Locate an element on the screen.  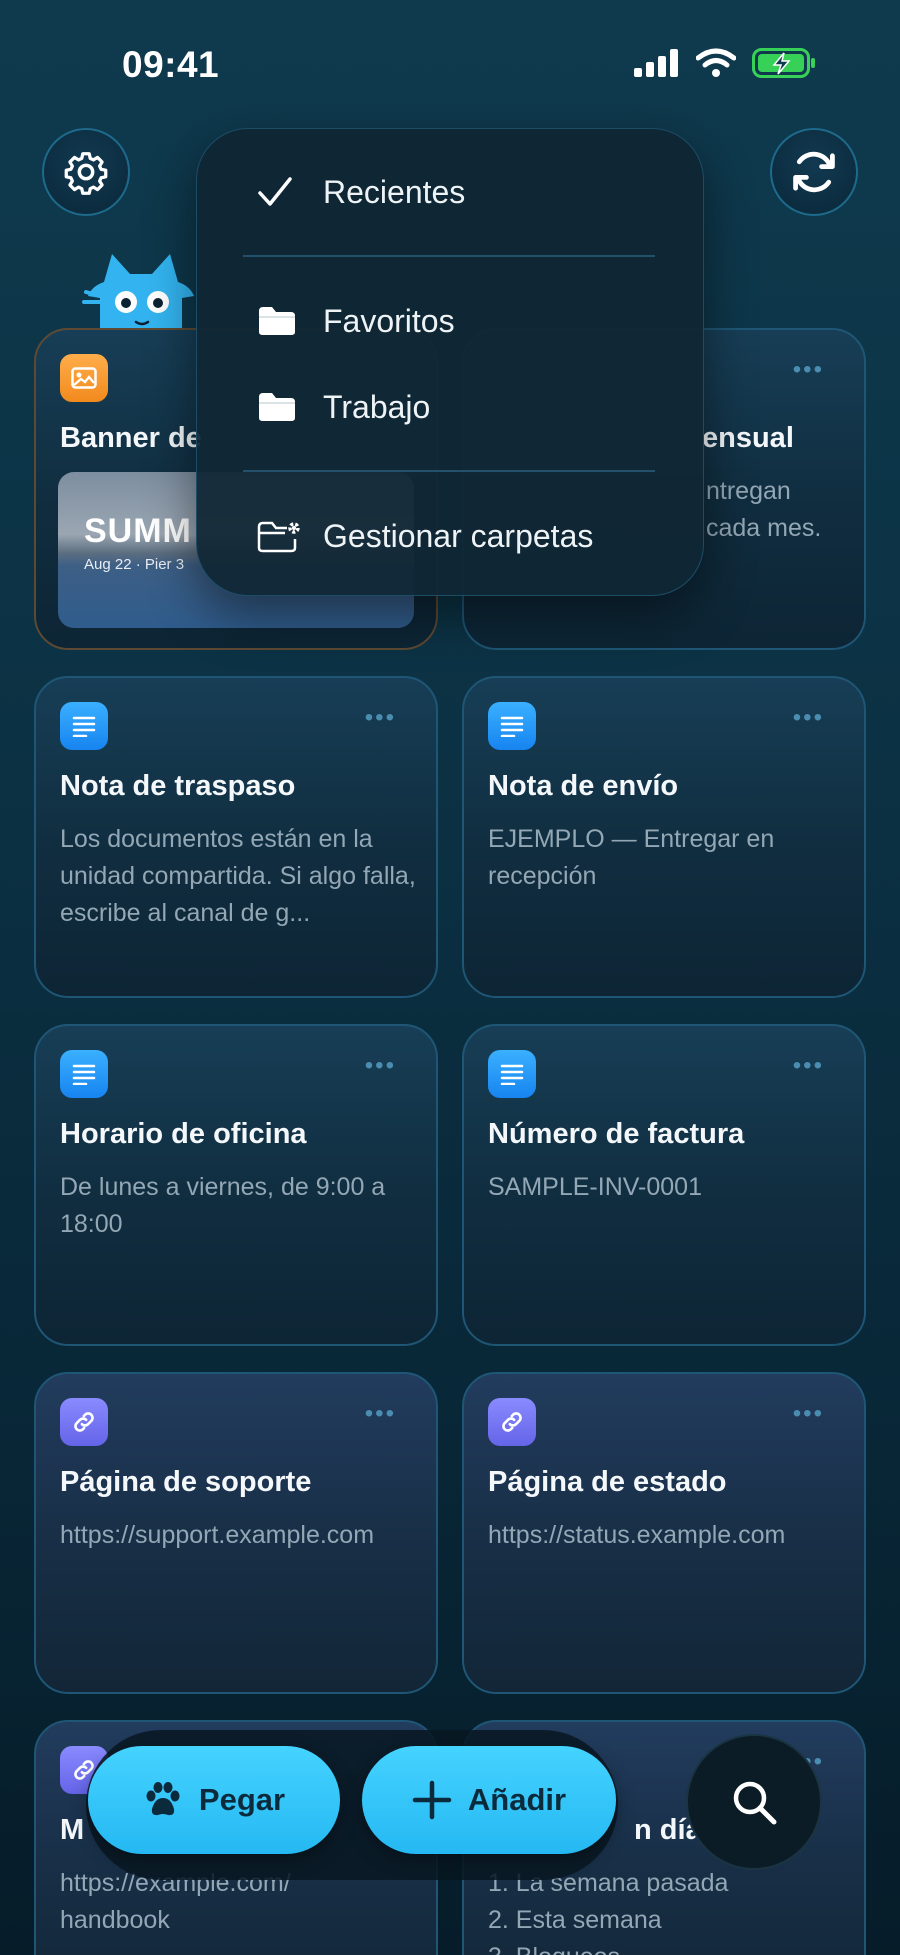
card-title: Página de soporte is located at coordinates (186, 1482).